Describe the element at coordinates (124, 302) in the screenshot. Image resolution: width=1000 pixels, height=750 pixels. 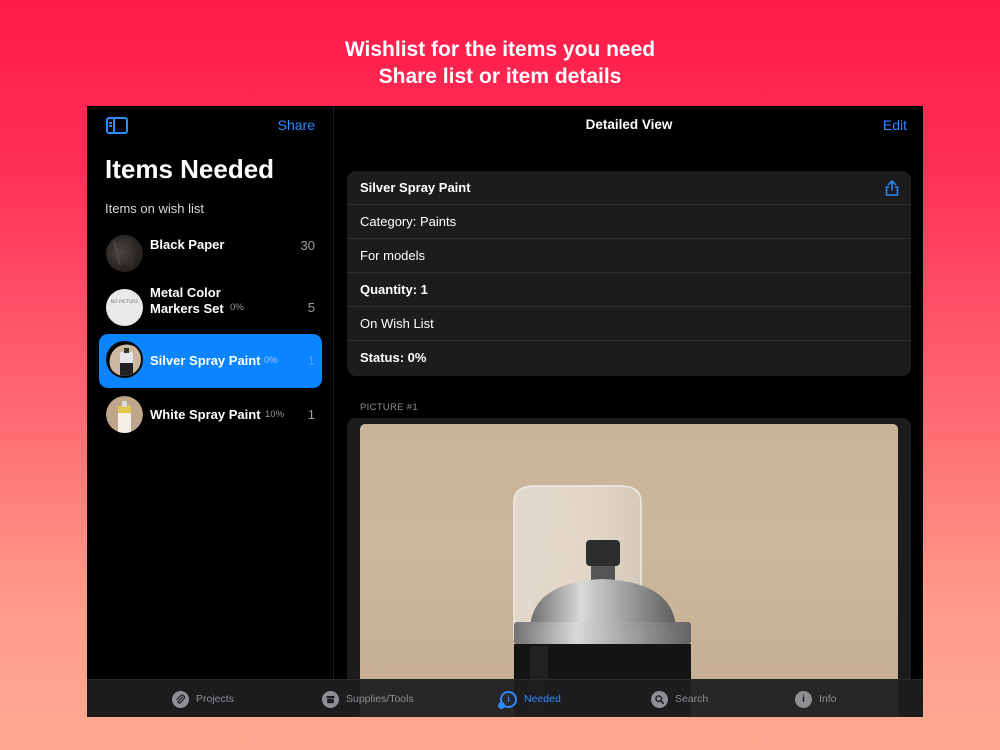
I see `no-picture-label: NO PICTURE` at that location.